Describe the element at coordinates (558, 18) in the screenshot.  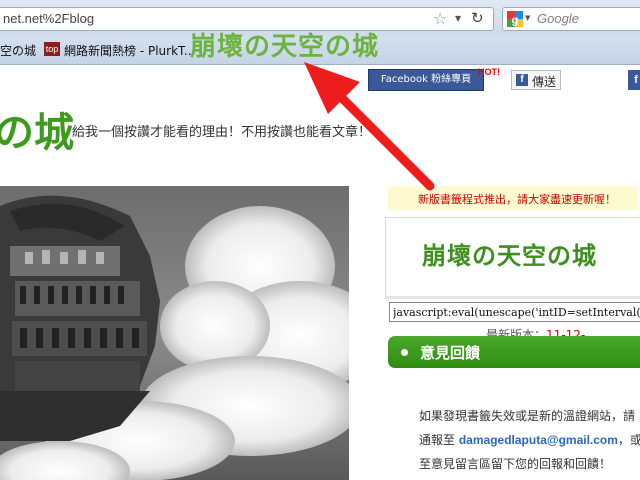
I see `search-placeholder: Google` at that location.